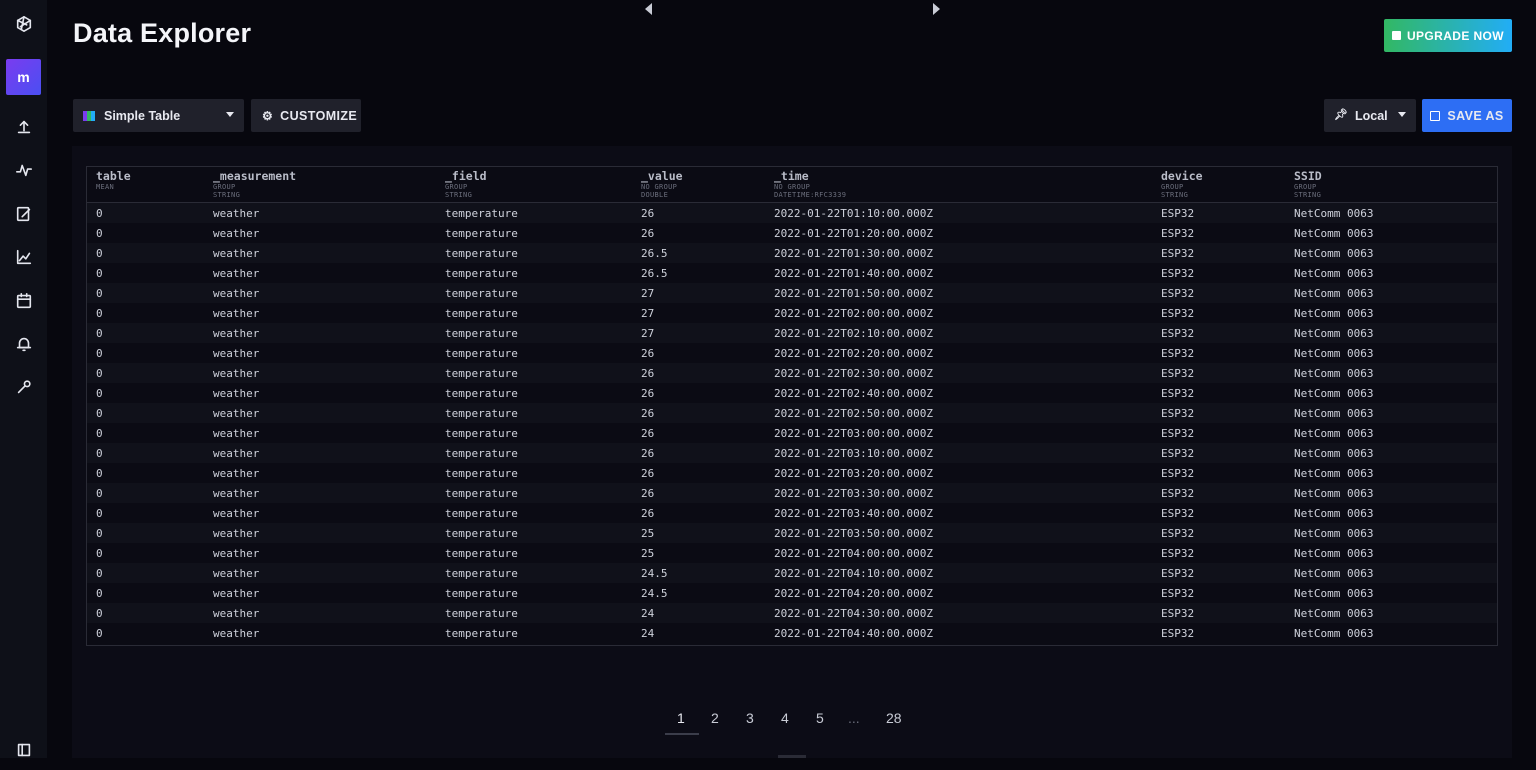 The width and height of the screenshot is (1536, 770). Describe the element at coordinates (23, 127) in the screenshot. I see `upload-icon` at that location.